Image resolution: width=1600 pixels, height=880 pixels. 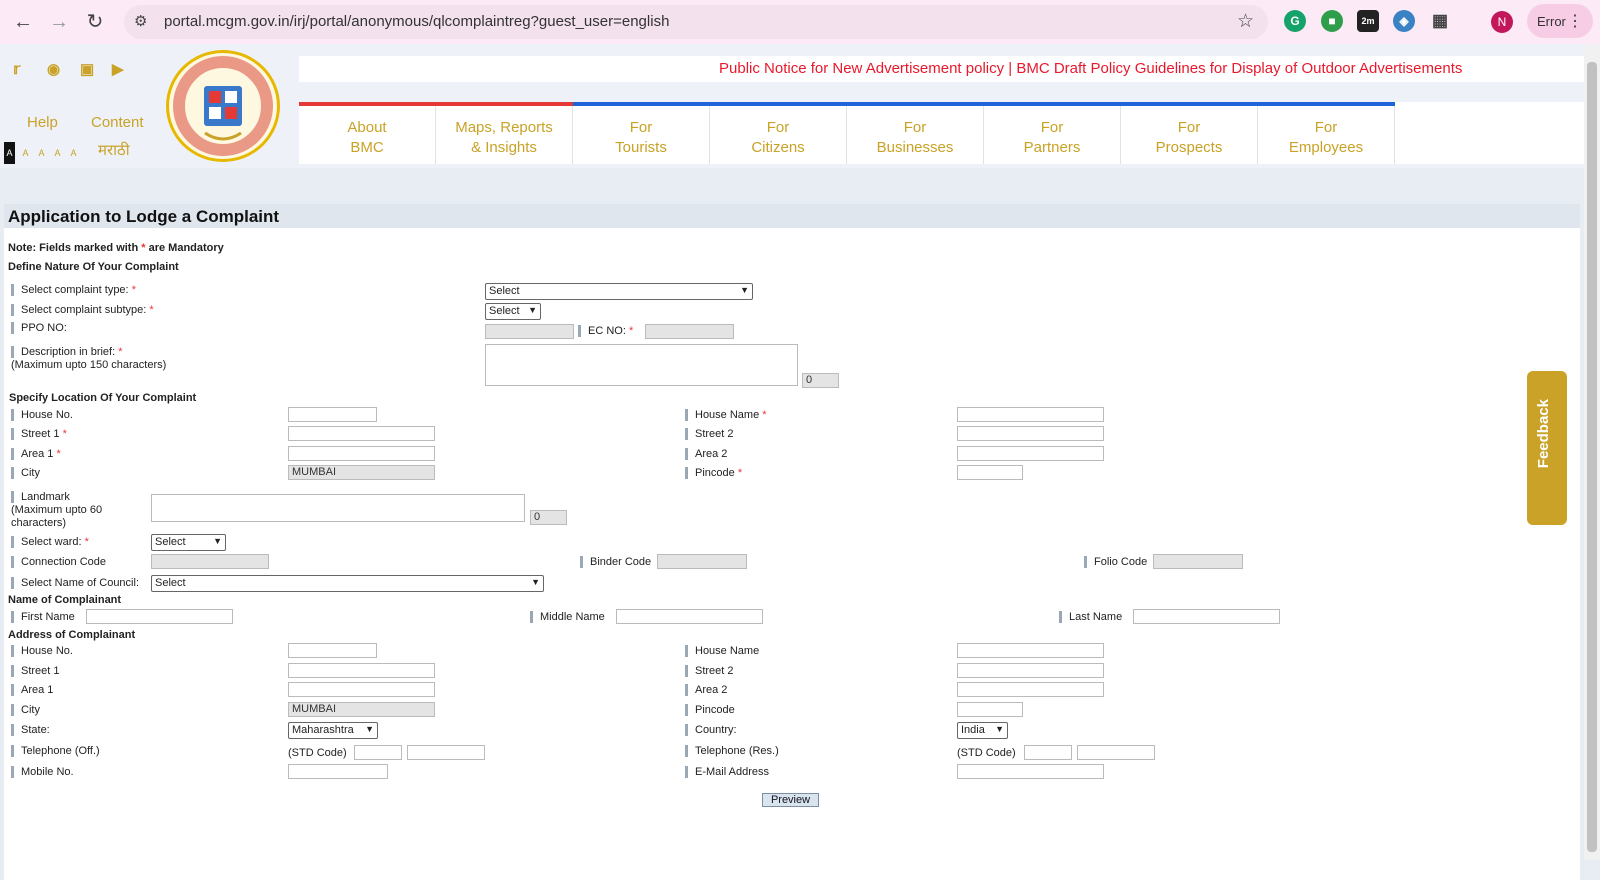 What do you see at coordinates (87, 69) in the screenshot?
I see `facebook-icon: ▣` at bounding box center [87, 69].